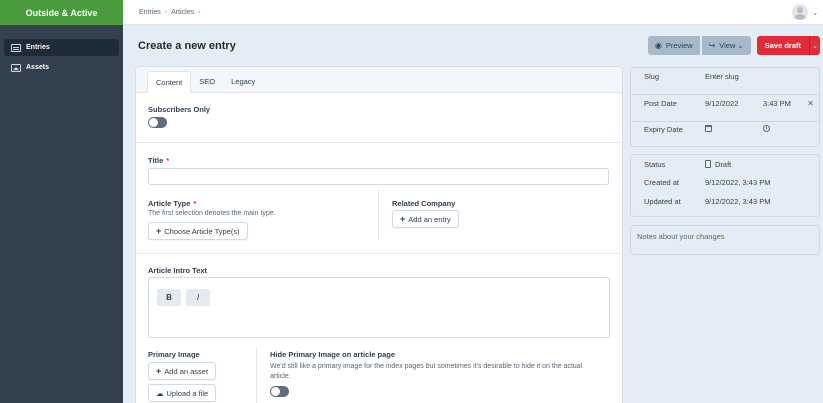 This screenshot has width=823, height=403. What do you see at coordinates (378, 176) in the screenshot?
I see `title-input` at bounding box center [378, 176].